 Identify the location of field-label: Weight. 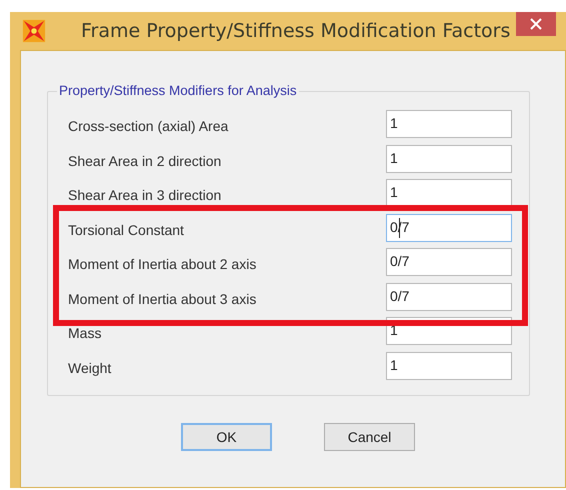
(90, 367).